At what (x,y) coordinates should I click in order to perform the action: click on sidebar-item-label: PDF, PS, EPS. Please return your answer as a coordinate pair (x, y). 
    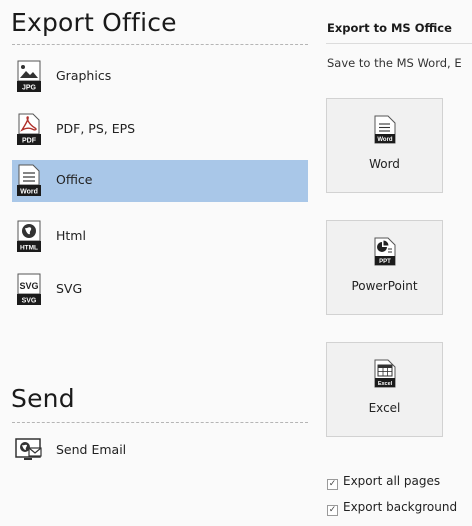
    Looking at the image, I should click on (96, 128).